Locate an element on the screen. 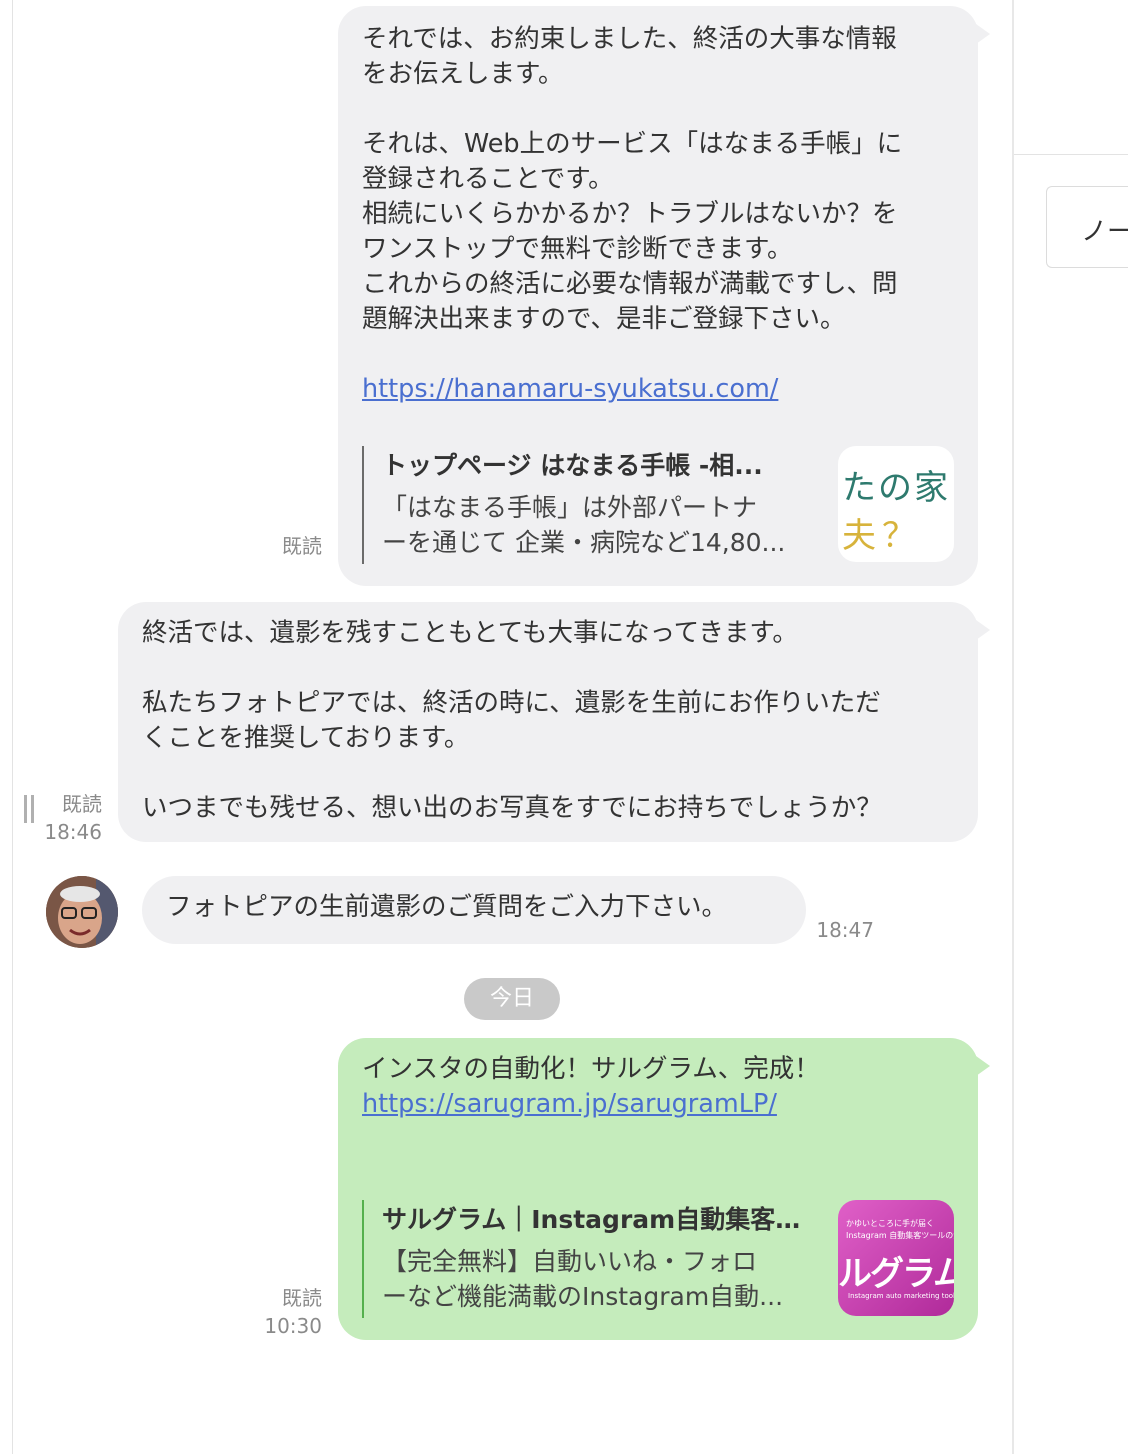 This screenshot has height=1454, width=1128. message-time: 10:30 is located at coordinates (293, 1326).